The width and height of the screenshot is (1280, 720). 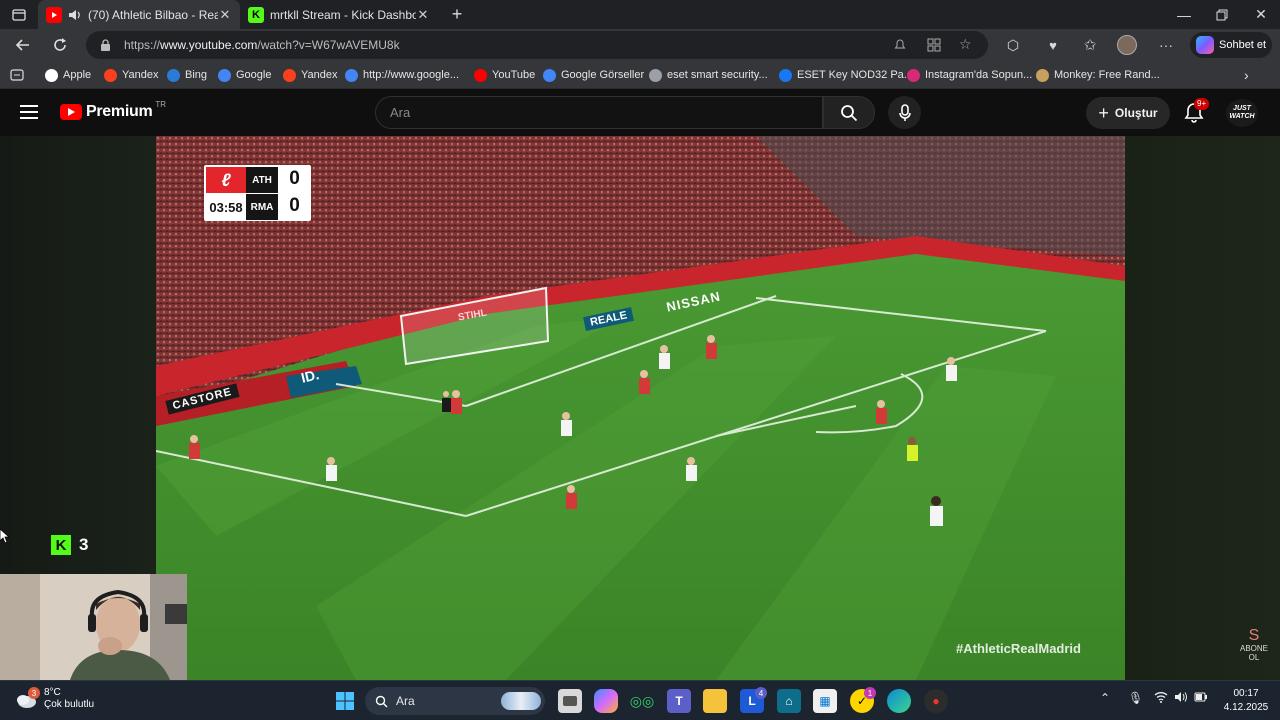 I want to click on new-tab-icon: +, so click(x=457, y=14).